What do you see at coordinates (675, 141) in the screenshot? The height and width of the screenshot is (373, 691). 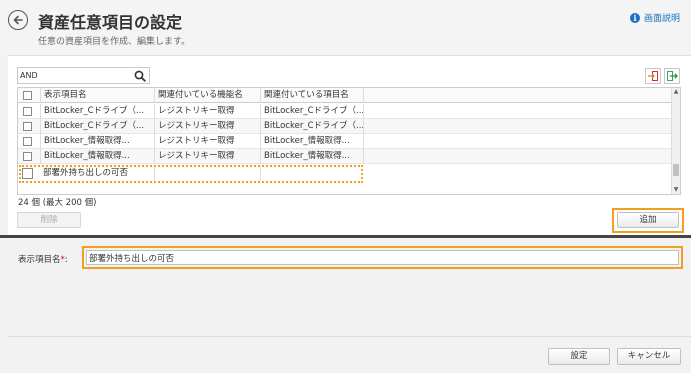 I see `table-scrollbar: ▲ ▼` at bounding box center [675, 141].